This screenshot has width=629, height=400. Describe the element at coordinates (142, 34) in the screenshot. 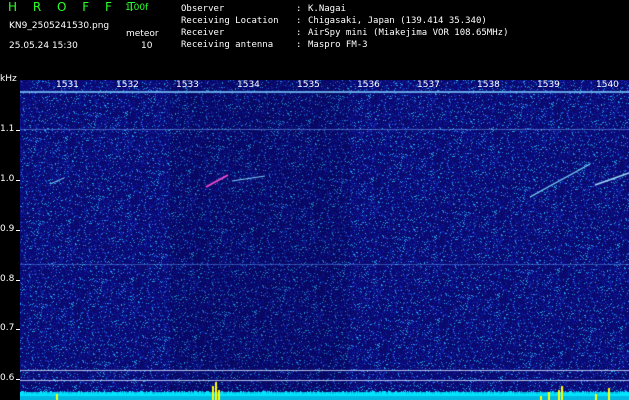

I see `meteor-label: meteor` at that location.